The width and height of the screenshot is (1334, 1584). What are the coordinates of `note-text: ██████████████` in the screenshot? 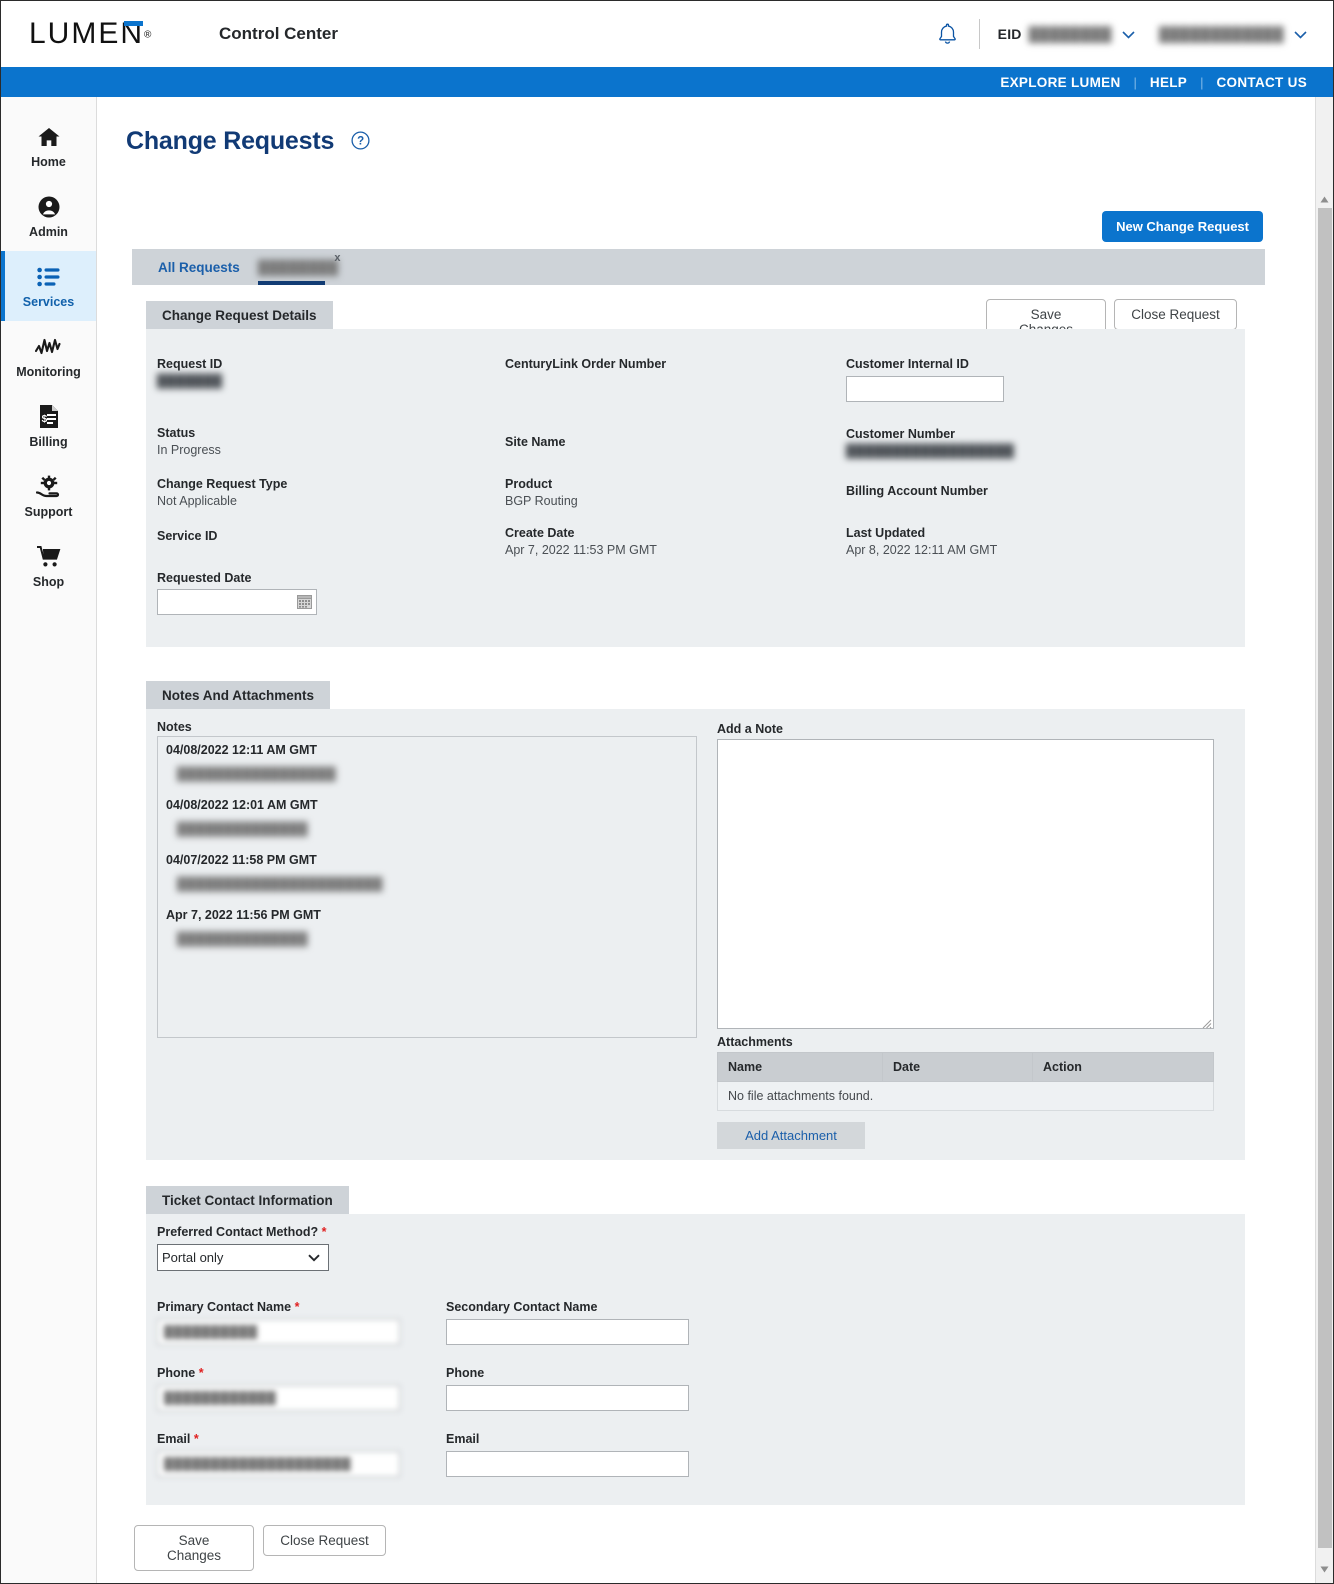 It's located at (242, 939).